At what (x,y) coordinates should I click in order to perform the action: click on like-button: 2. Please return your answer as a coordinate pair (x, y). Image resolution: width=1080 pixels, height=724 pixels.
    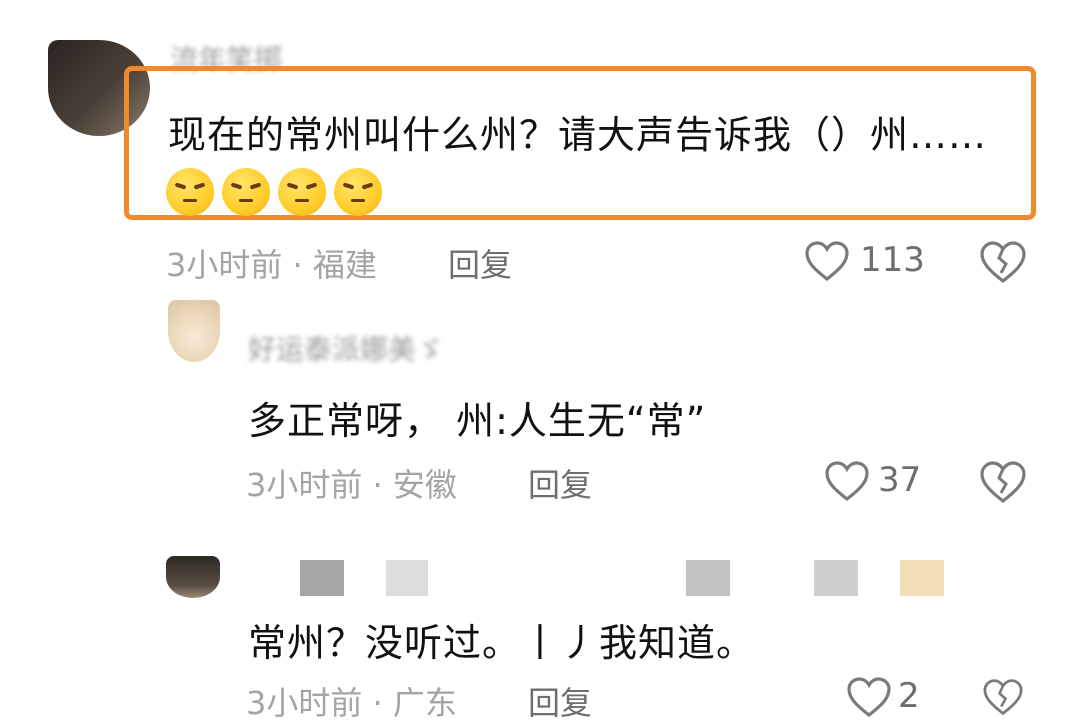
    Looking at the image, I should click on (891, 696).